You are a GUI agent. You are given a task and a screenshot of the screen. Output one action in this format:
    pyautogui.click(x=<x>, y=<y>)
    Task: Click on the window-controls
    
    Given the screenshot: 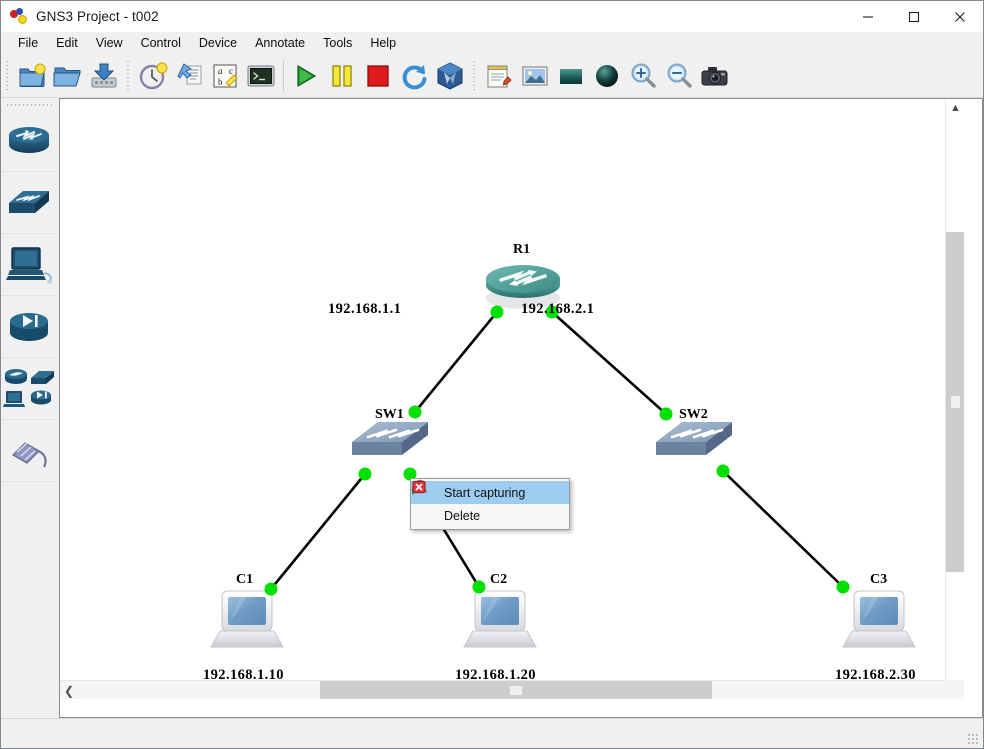 What is the action you would take?
    pyautogui.click(x=914, y=16)
    